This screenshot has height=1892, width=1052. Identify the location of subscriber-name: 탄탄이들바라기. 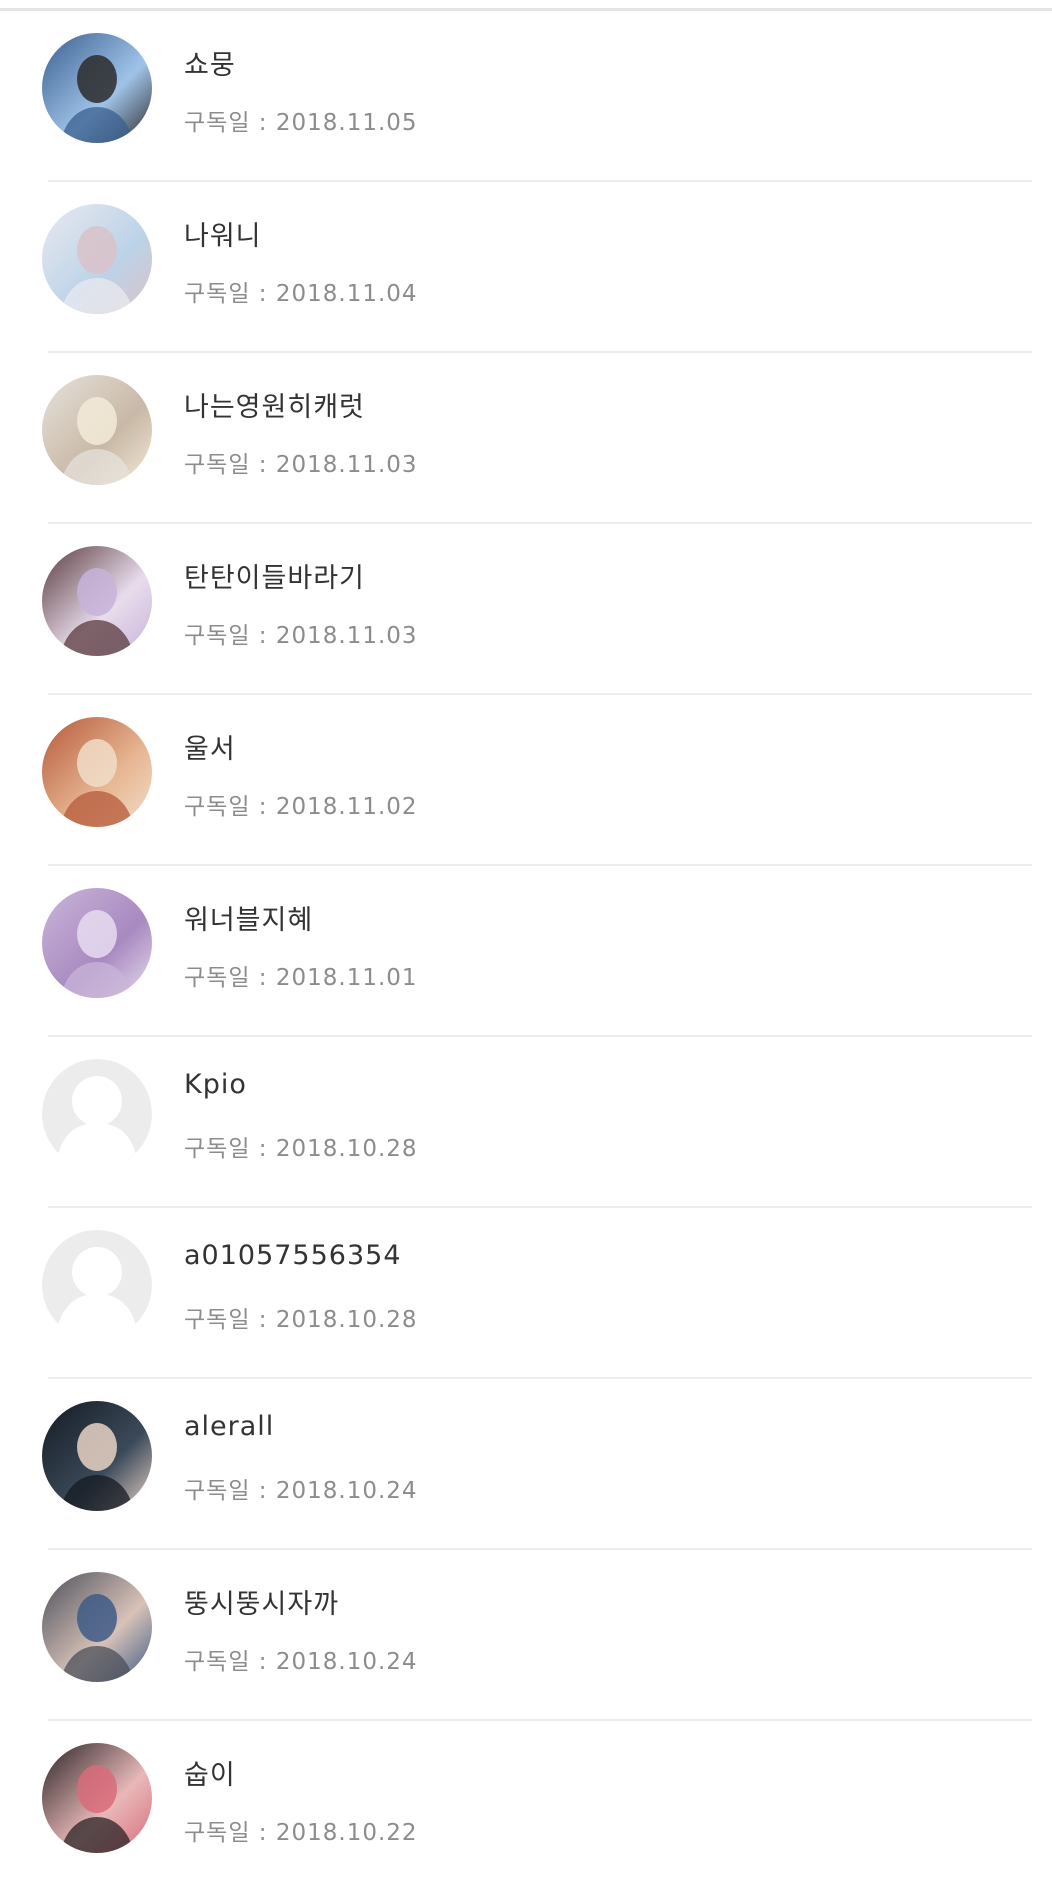
(274, 575).